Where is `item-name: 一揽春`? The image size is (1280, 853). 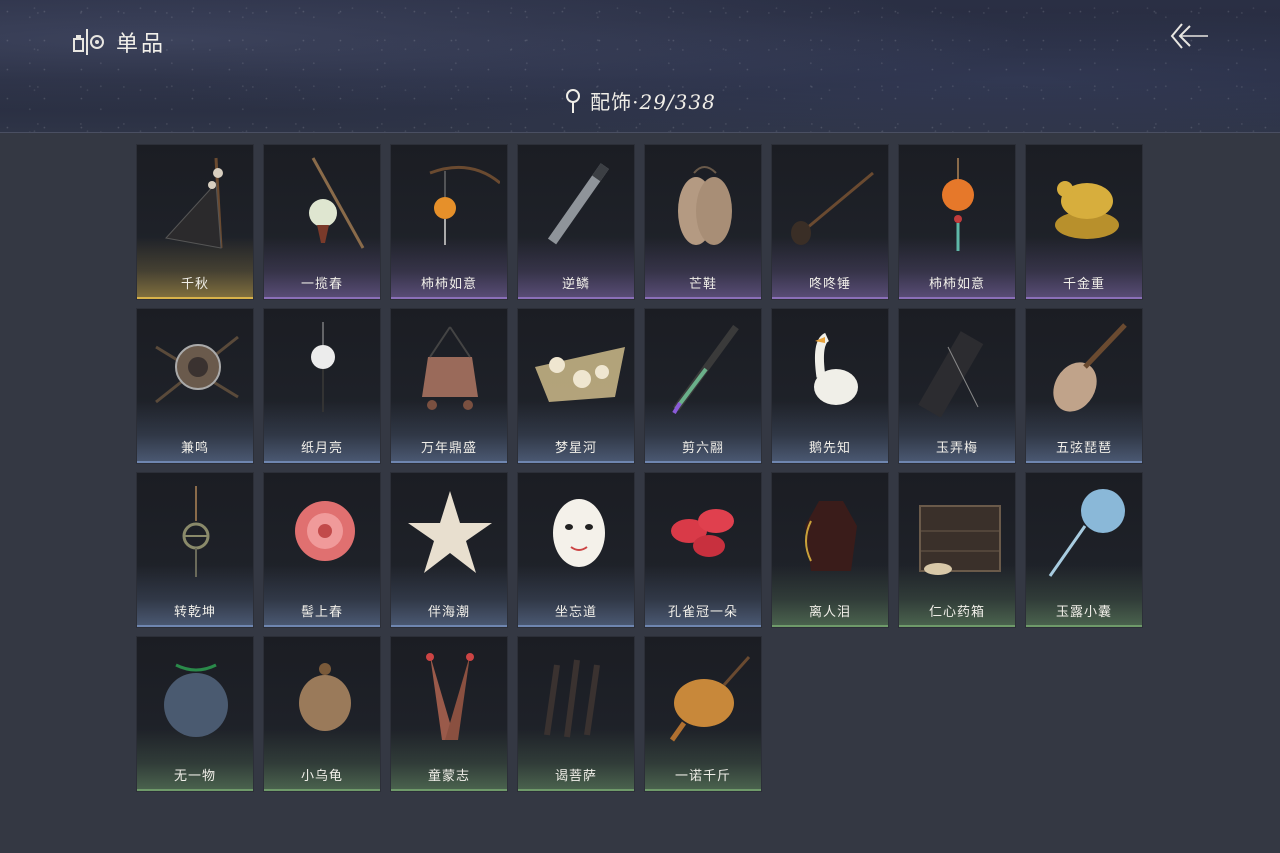
item-name: 一揽春 is located at coordinates (321, 284).